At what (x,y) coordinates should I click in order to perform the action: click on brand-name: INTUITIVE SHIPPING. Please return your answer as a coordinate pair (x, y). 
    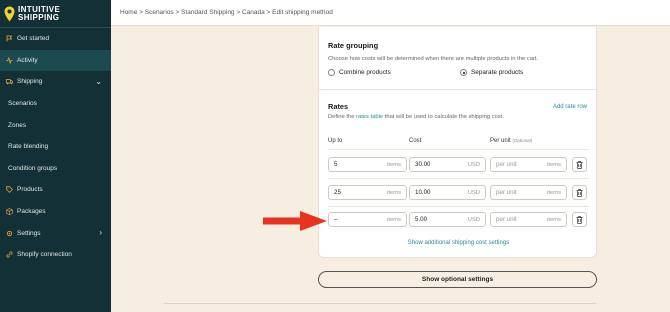
    Looking at the image, I should click on (39, 14).